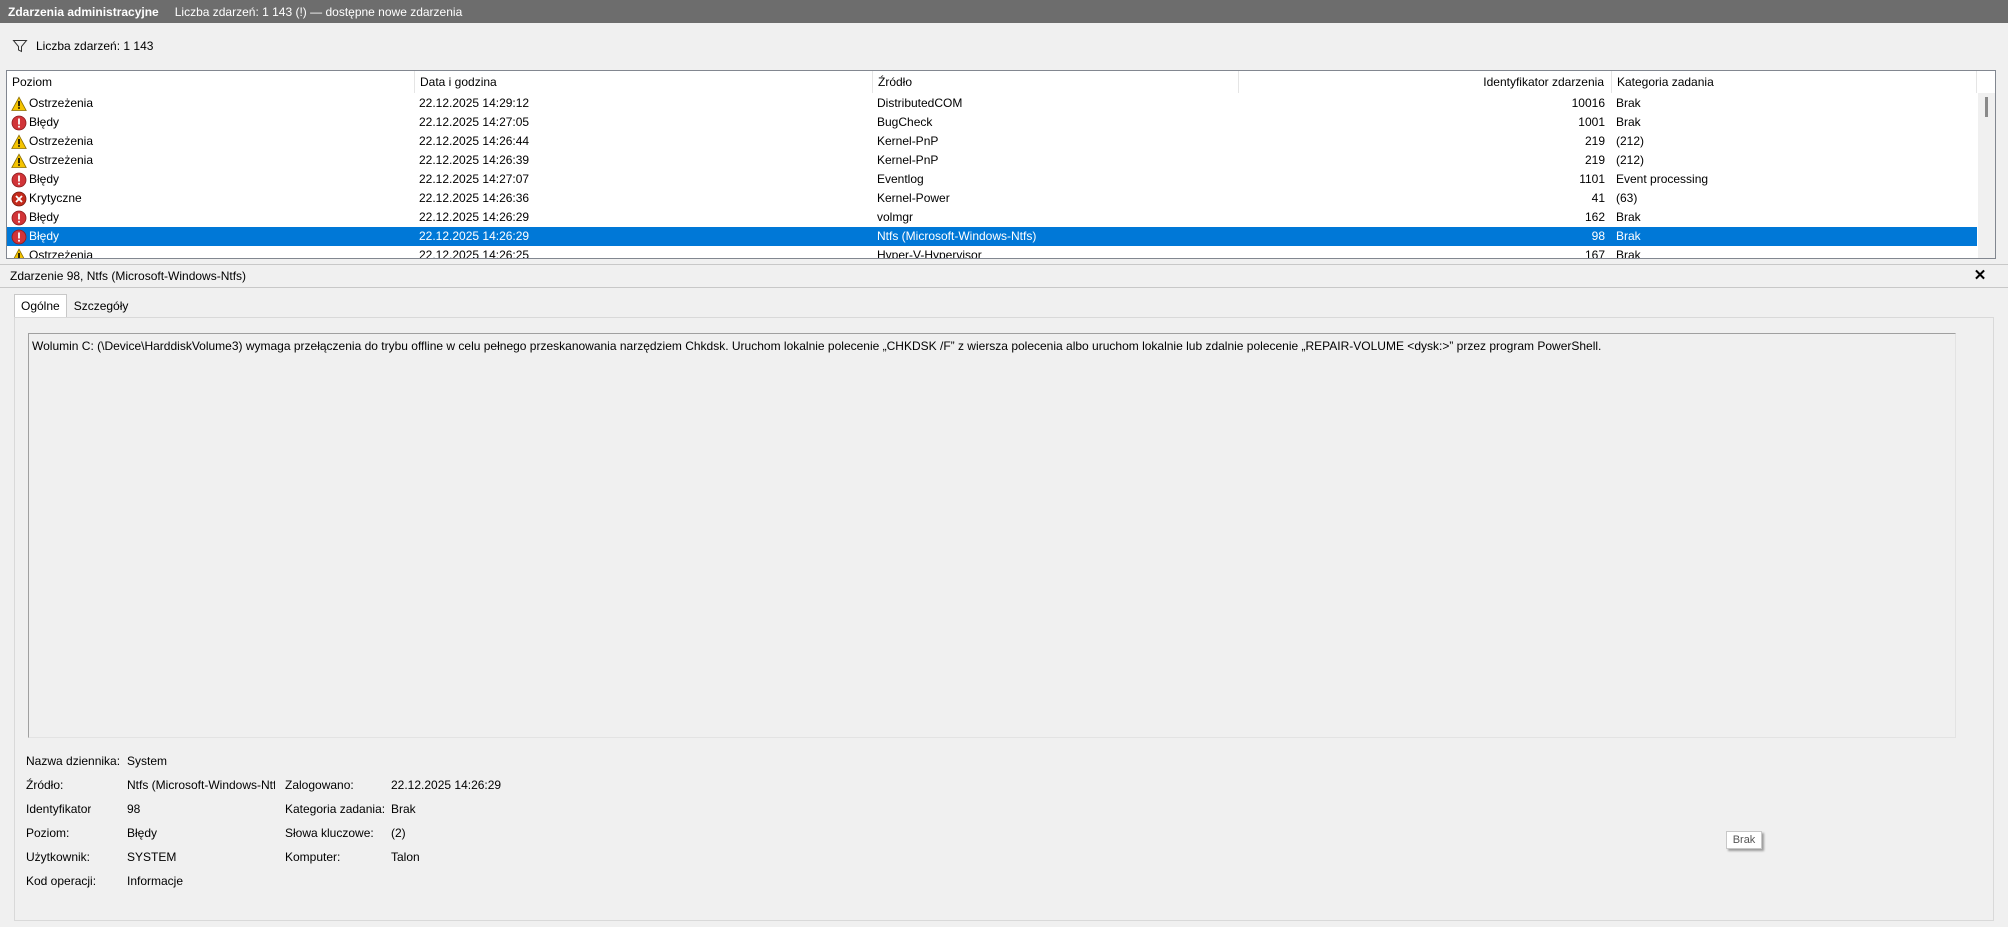 The height and width of the screenshot is (927, 2008). I want to click on user-value: SYSTEM, so click(151, 857).